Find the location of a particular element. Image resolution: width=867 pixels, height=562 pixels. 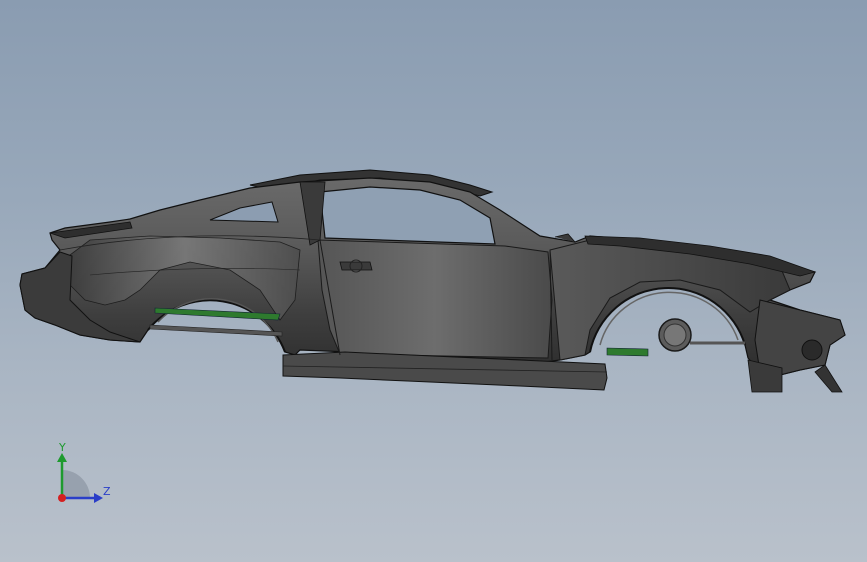

front-bumper is located at coordinates (800, 337).